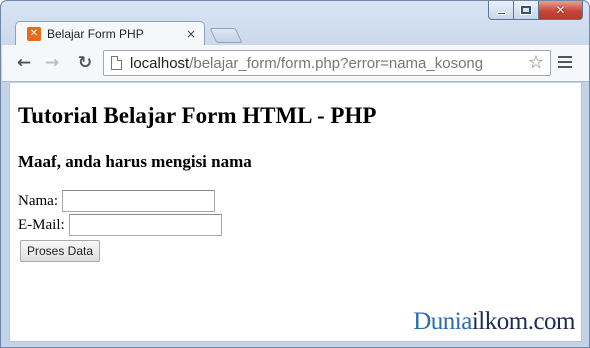  I want to click on maximize-icon, so click(526, 10).